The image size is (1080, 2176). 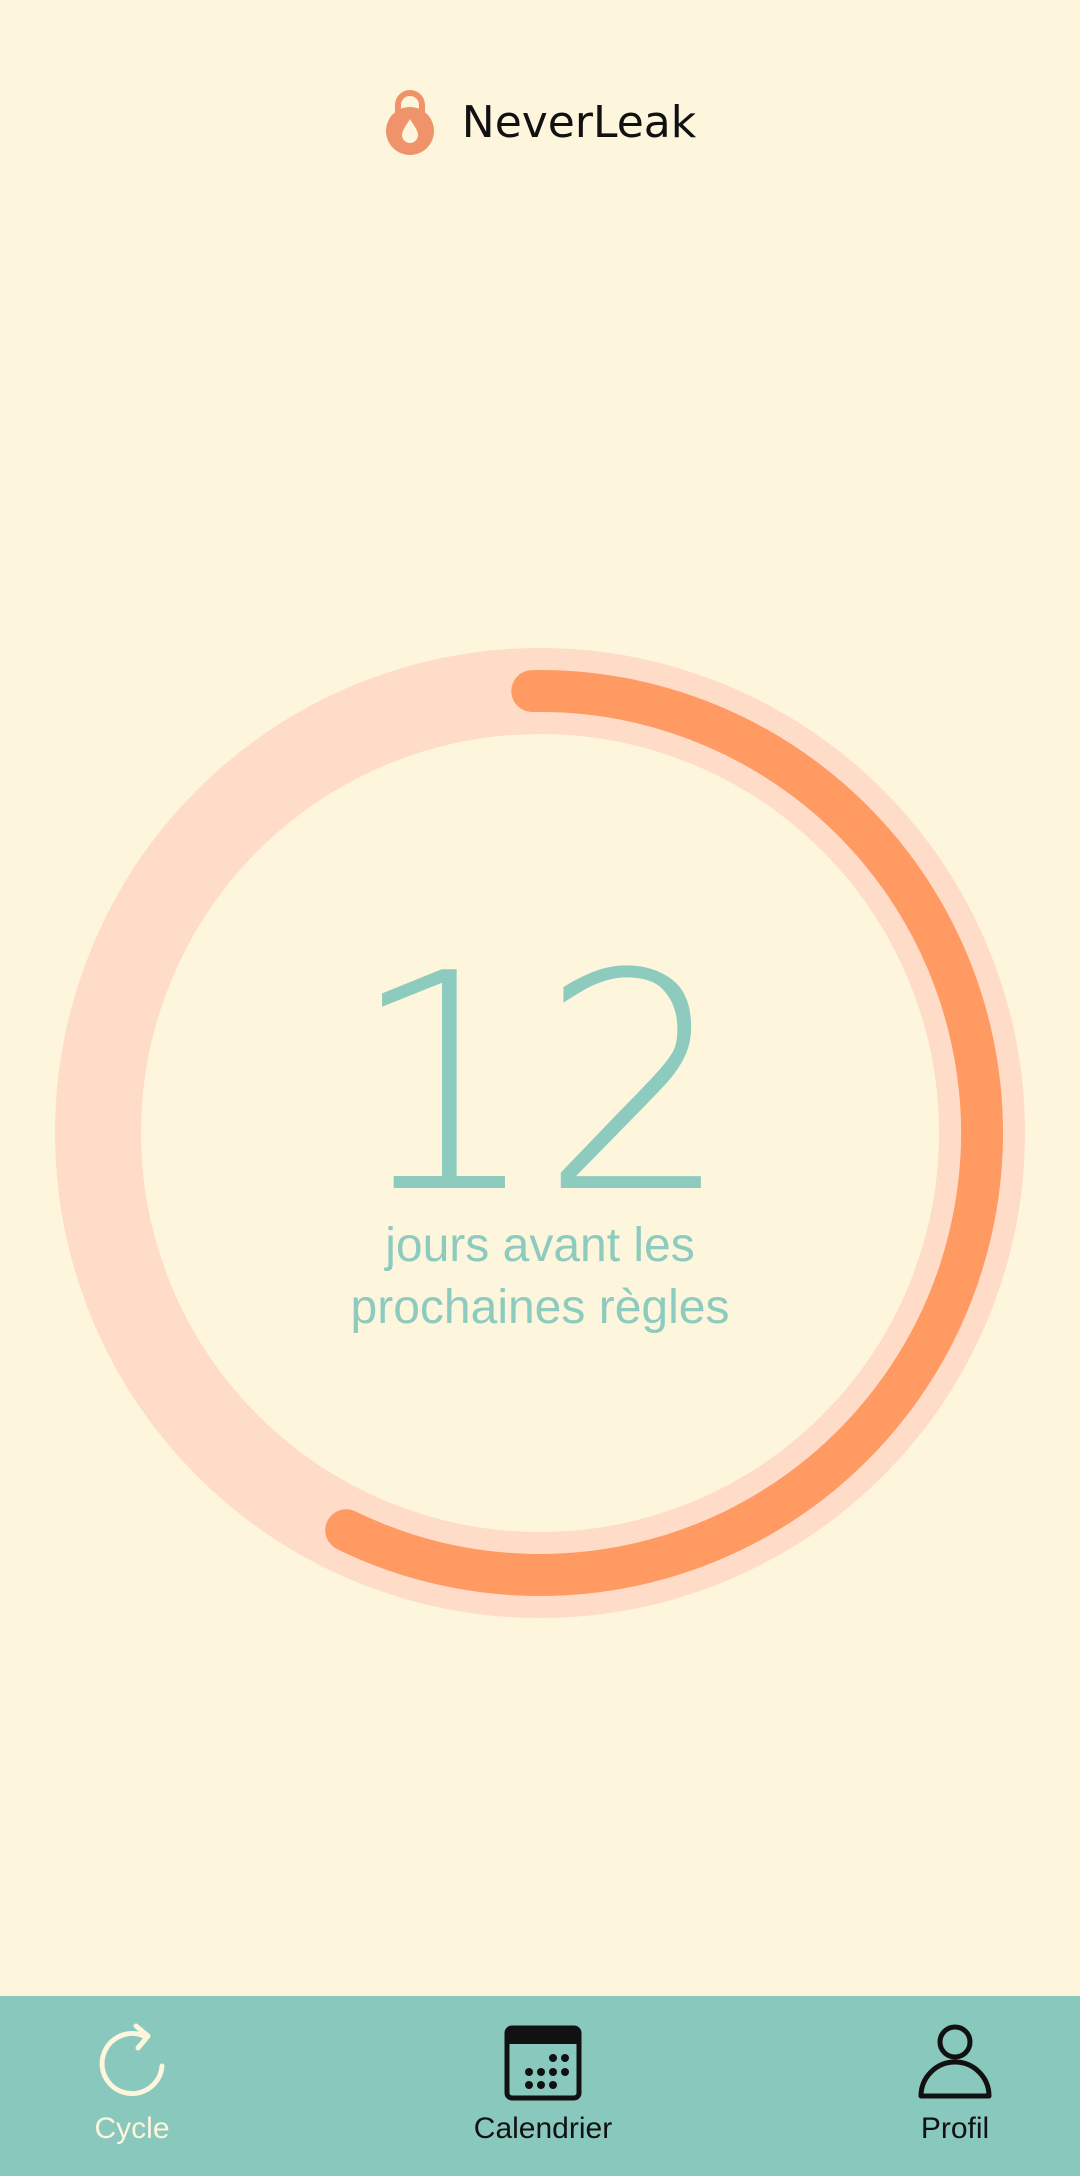 What do you see at coordinates (543, 2063) in the screenshot?
I see `calendar-icon` at bounding box center [543, 2063].